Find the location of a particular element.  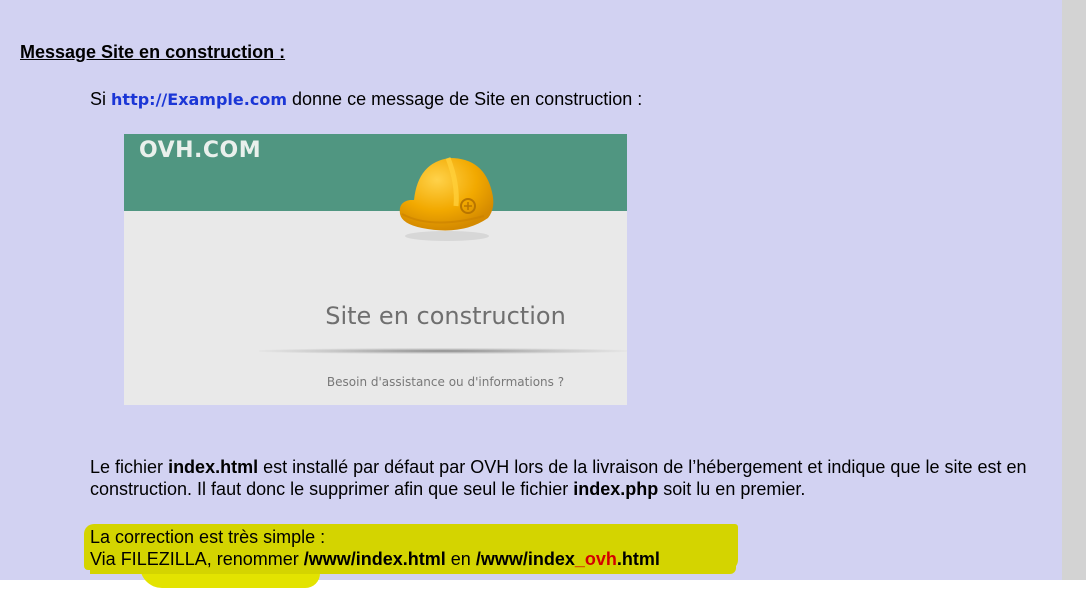

instruction-text: en is located at coordinates (458, 559).